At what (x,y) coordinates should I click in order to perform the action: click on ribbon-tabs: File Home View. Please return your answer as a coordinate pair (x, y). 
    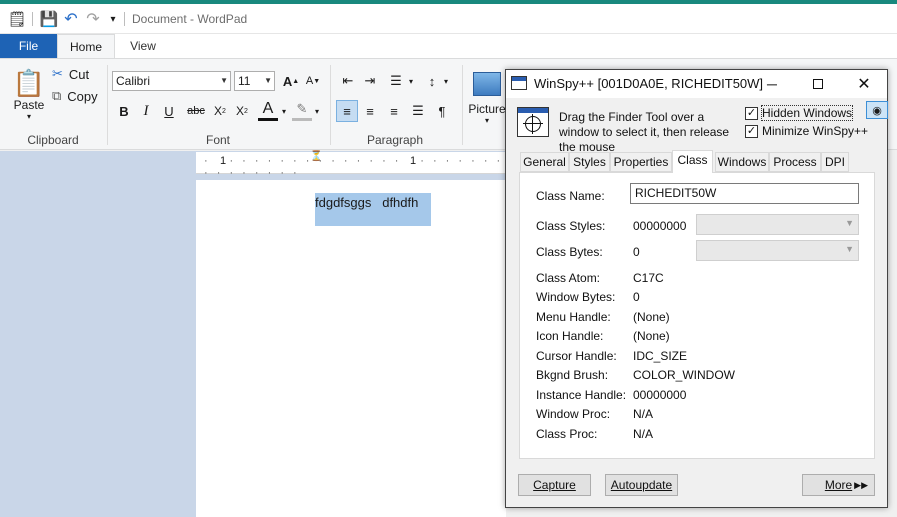
    Looking at the image, I should click on (448, 46).